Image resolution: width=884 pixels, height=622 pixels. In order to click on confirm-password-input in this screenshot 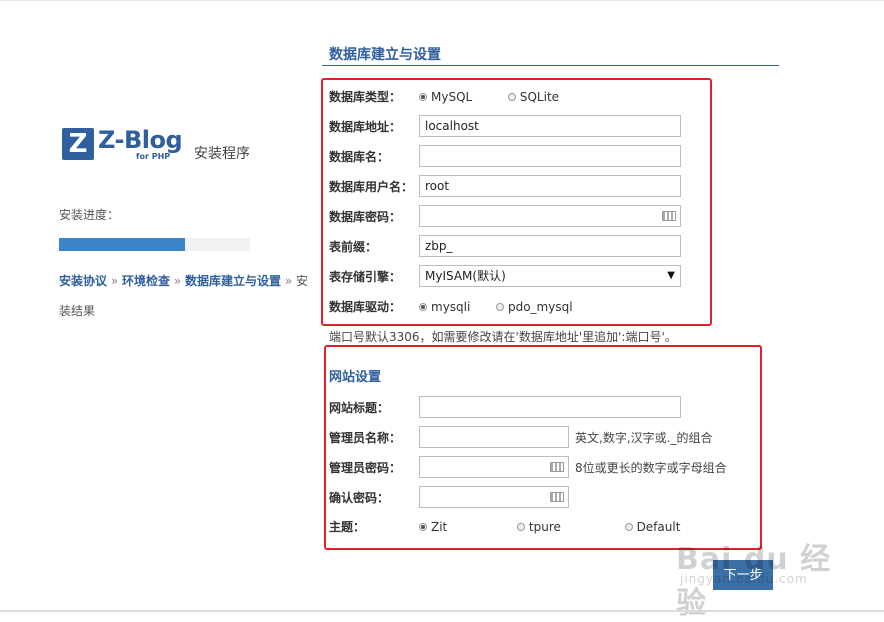, I will do `click(494, 497)`.